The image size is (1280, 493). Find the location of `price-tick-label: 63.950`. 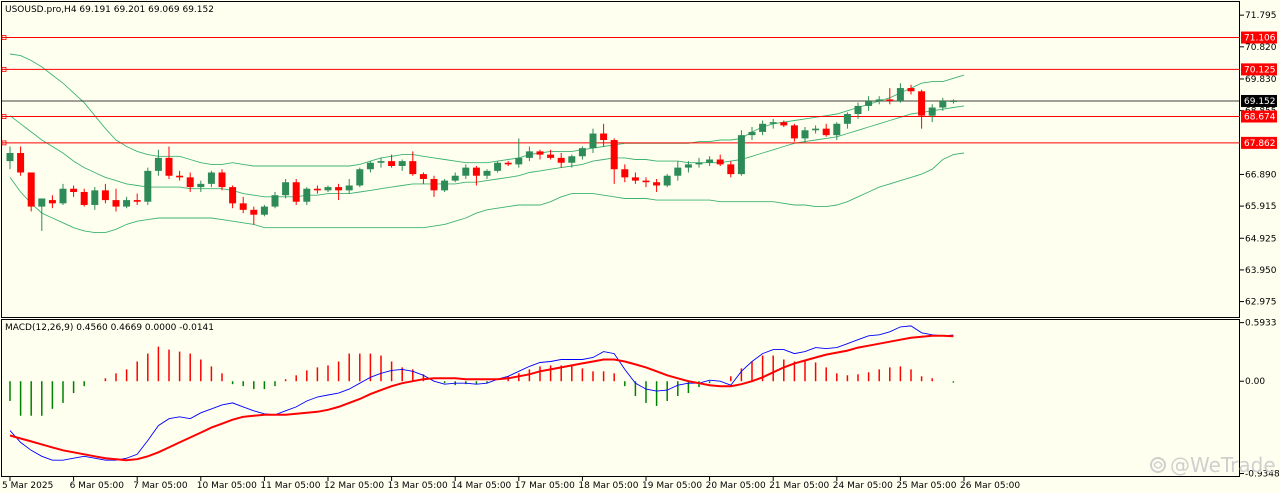

price-tick-label: 63.950 is located at coordinates (1261, 271).